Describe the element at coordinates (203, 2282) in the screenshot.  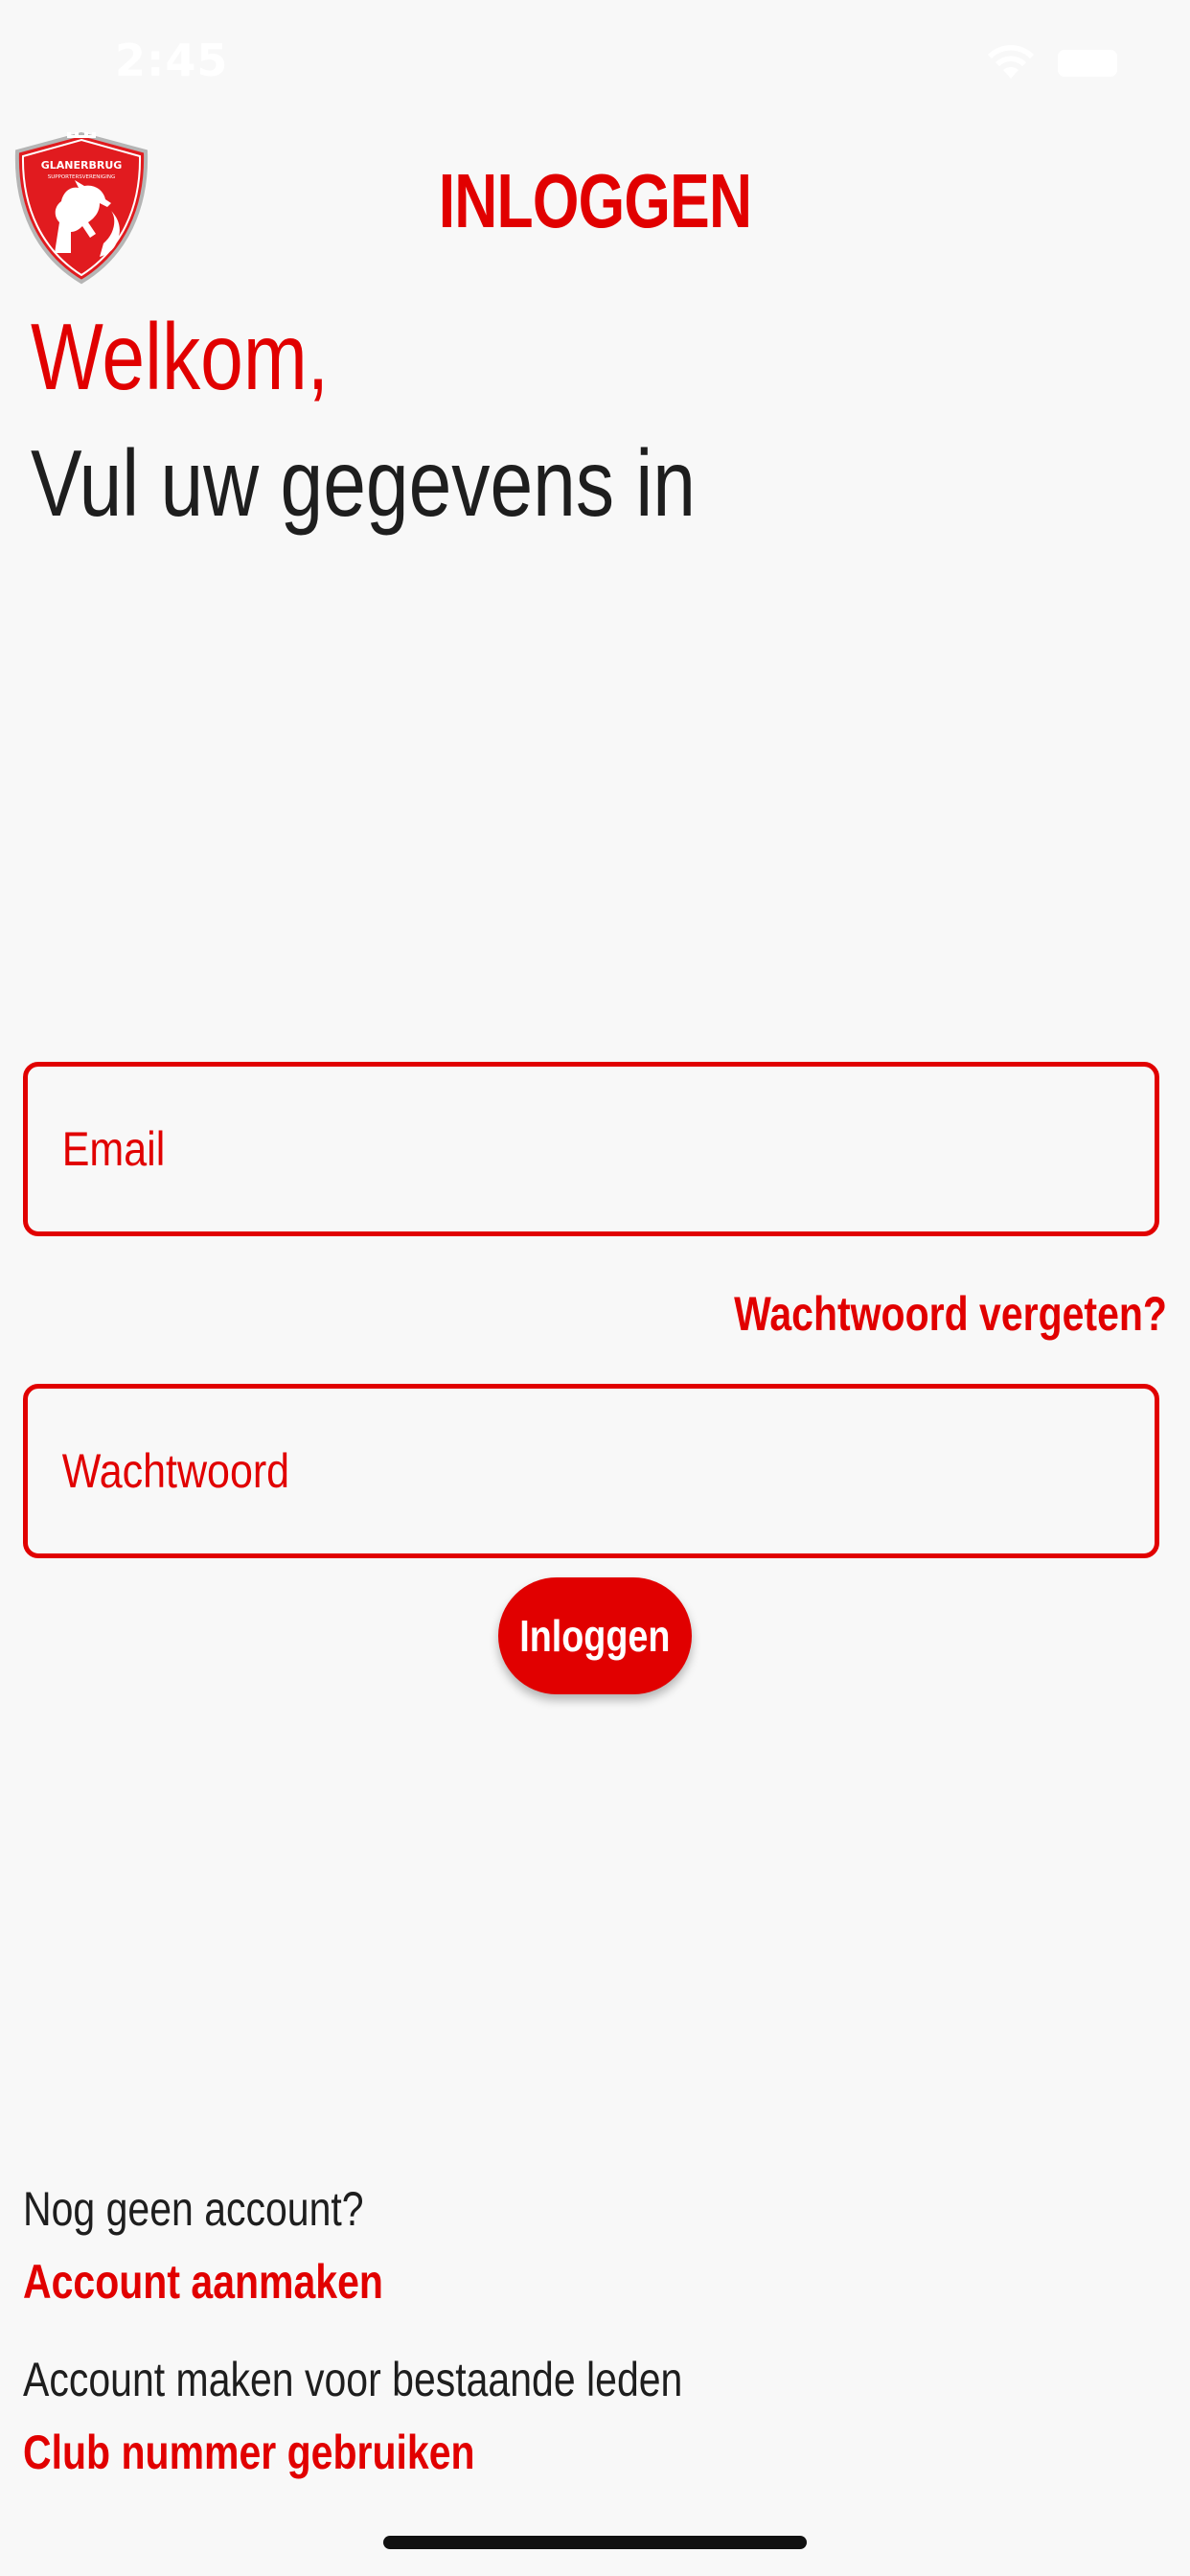
I see `create-account-link: Account aanmaken` at that location.